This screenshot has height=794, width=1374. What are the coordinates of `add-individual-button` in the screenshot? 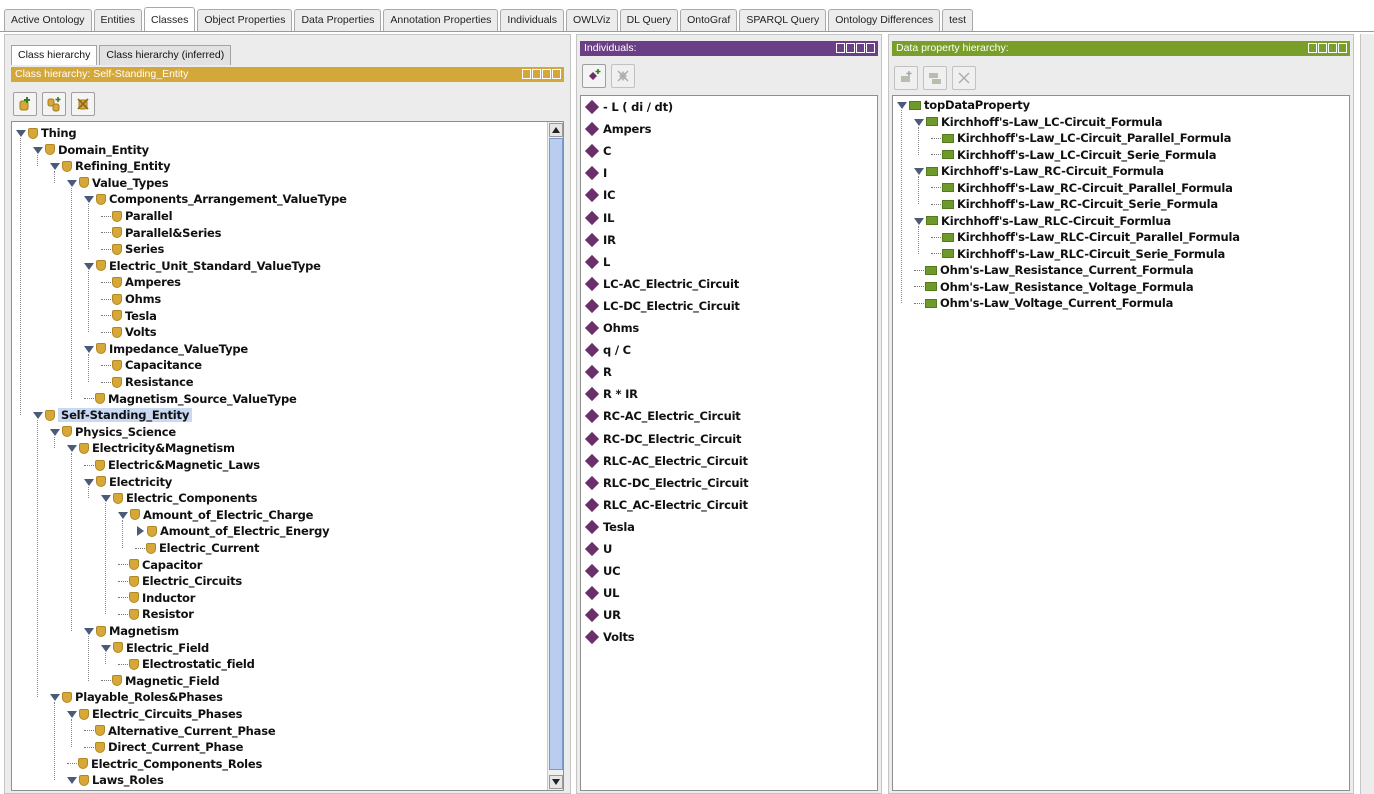 It's located at (594, 76).